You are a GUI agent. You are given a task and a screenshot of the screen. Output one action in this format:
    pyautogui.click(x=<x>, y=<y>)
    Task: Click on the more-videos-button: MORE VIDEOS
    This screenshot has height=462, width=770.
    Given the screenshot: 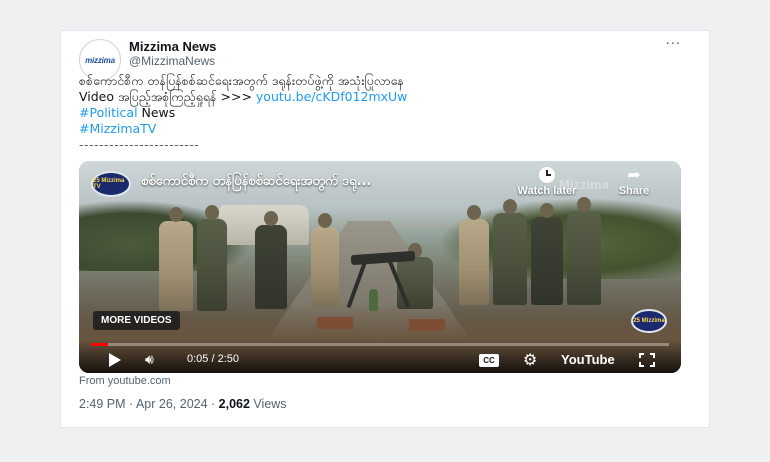 What is the action you would take?
    pyautogui.click(x=136, y=320)
    